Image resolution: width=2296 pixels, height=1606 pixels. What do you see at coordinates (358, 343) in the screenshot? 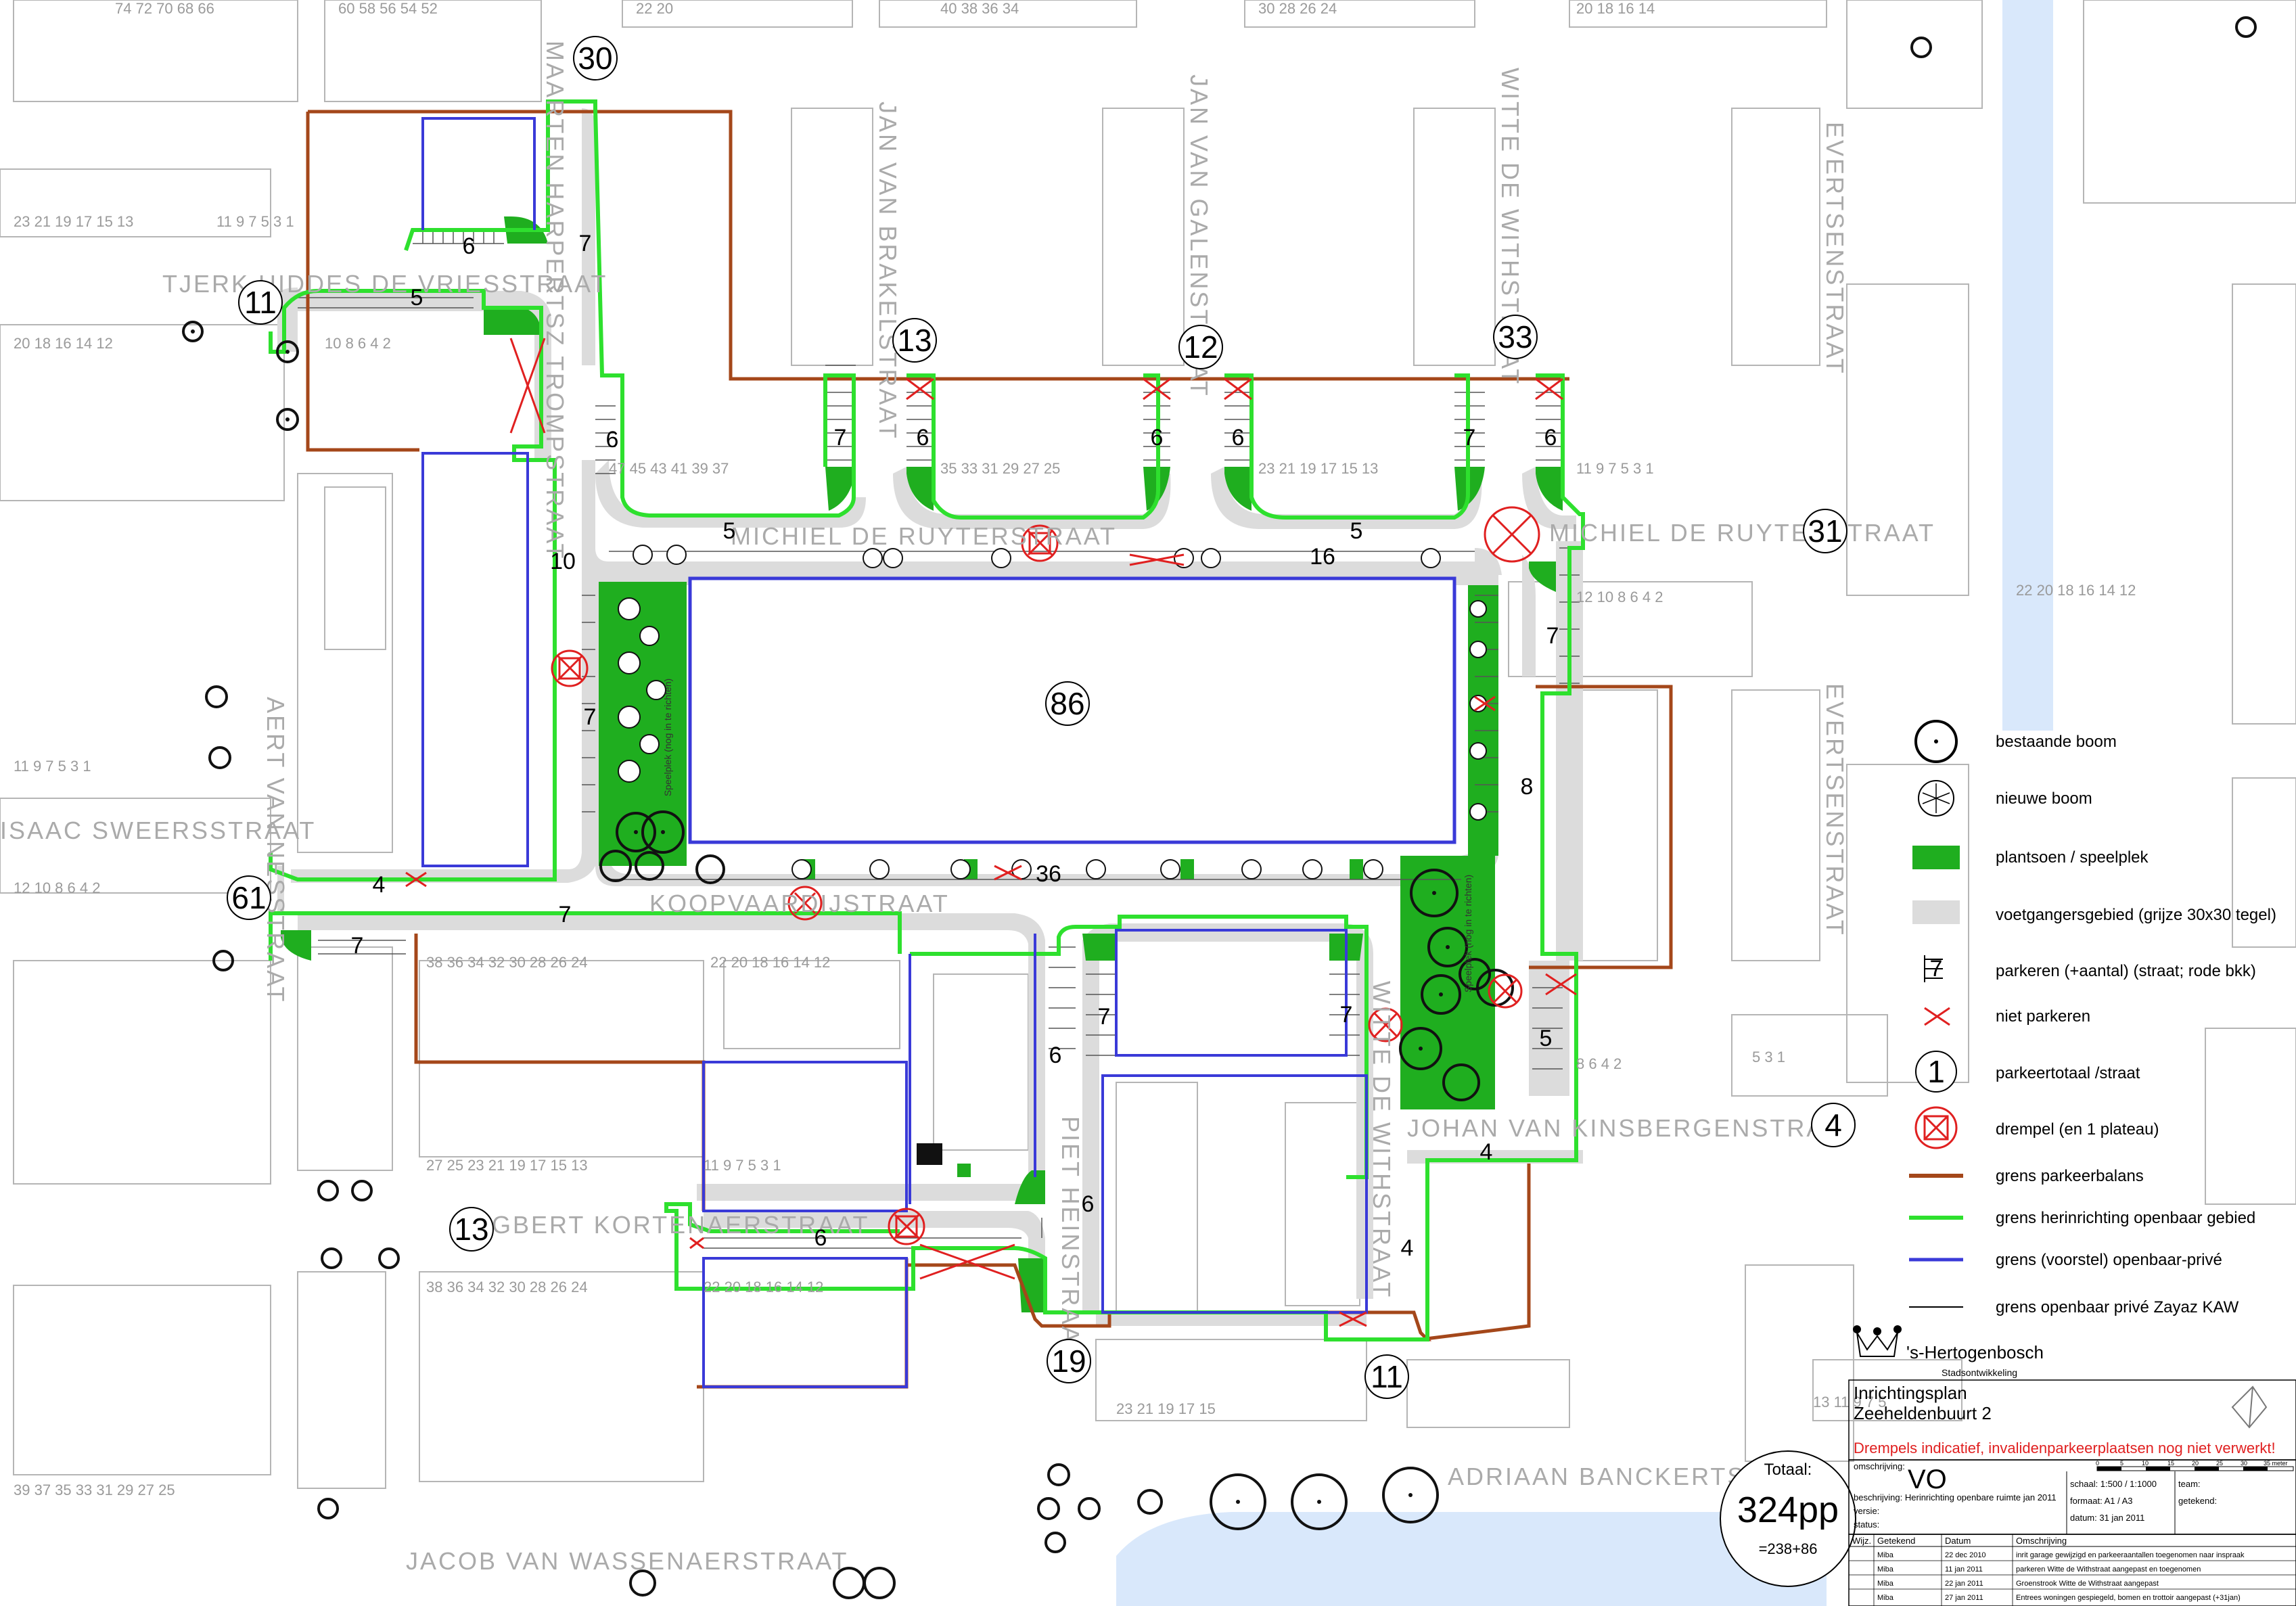
I see `svg-text: 10 8 6 4 2` at bounding box center [358, 343].